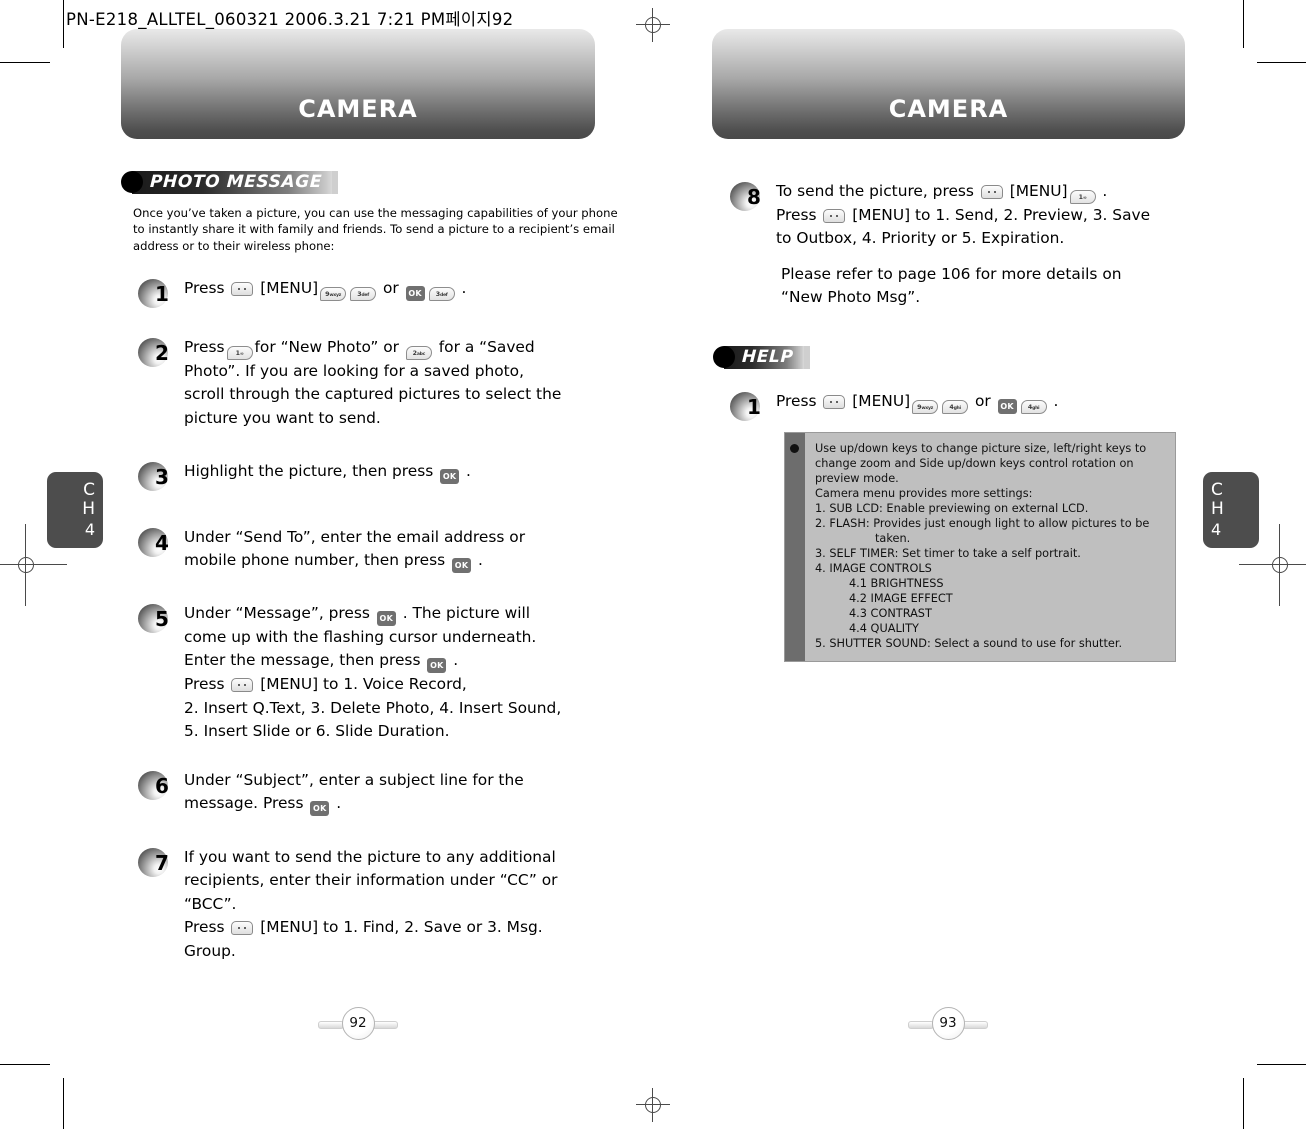  Describe the element at coordinates (75, 510) in the screenshot. I see `chapter-tab-left: C H 4` at that location.